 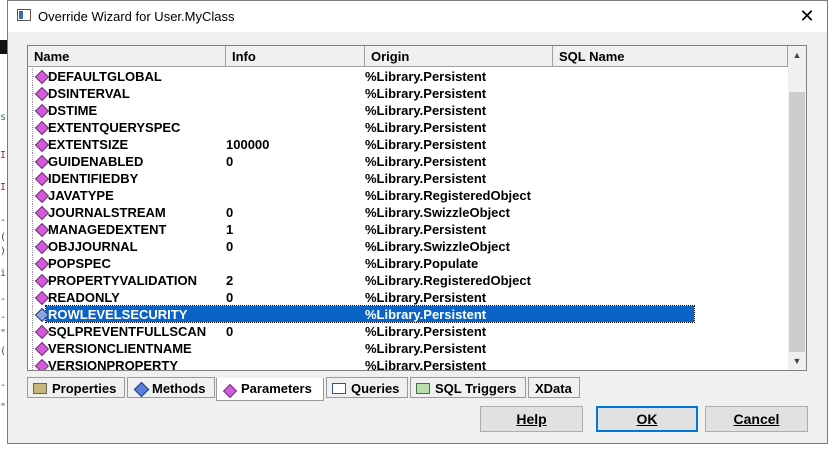 What do you see at coordinates (459, 56) in the screenshot?
I see `column-header-origin: Origin` at bounding box center [459, 56].